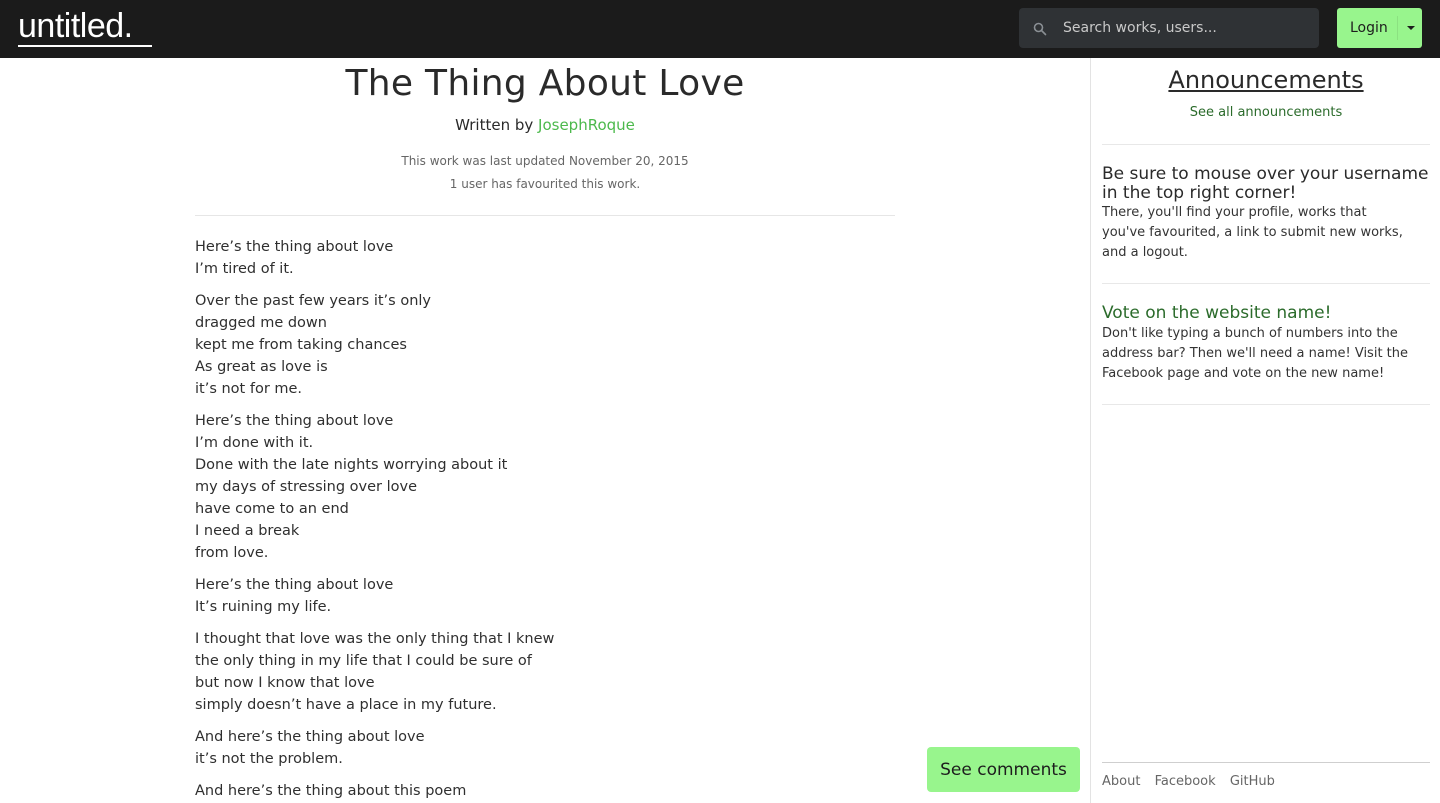 This screenshot has height=803, width=1440. I want to click on top-navbar: untitled. Login, so click(720, 29).